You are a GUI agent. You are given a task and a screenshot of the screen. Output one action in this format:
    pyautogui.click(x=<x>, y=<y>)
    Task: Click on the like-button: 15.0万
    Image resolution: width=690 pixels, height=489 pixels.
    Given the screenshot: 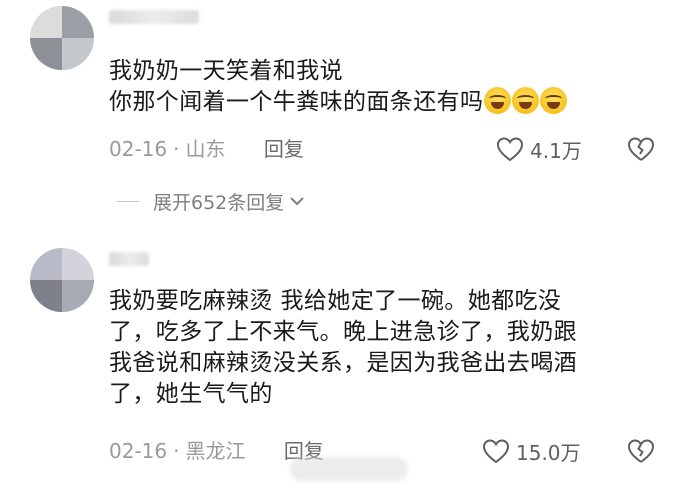 What is the action you would take?
    pyautogui.click(x=531, y=451)
    